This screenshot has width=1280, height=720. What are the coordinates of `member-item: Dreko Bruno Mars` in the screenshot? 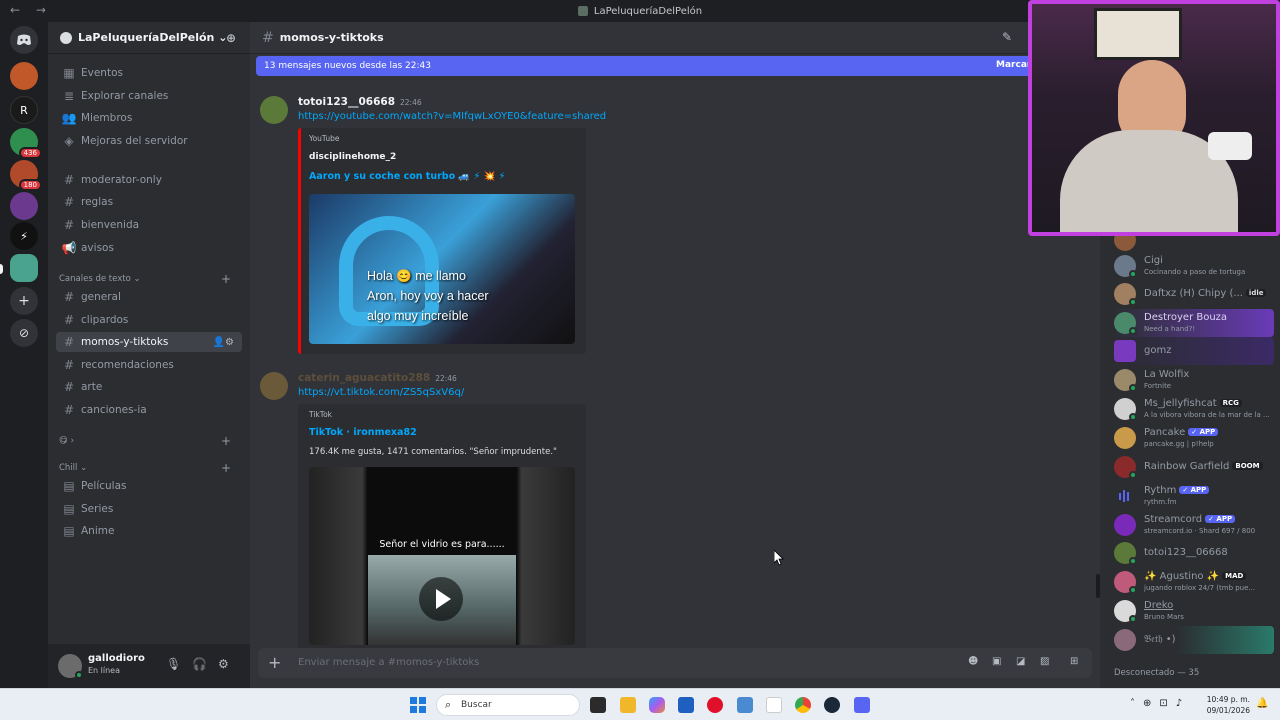 It's located at (1193, 611).